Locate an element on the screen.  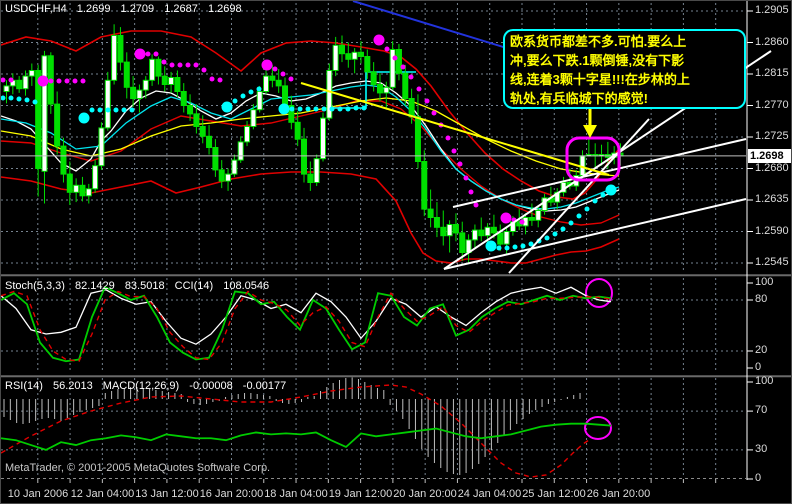
arrow-head-icon is located at coordinates (590, 131).